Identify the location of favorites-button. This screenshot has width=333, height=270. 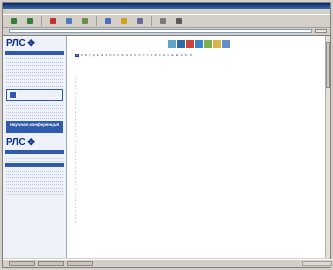
(124, 21).